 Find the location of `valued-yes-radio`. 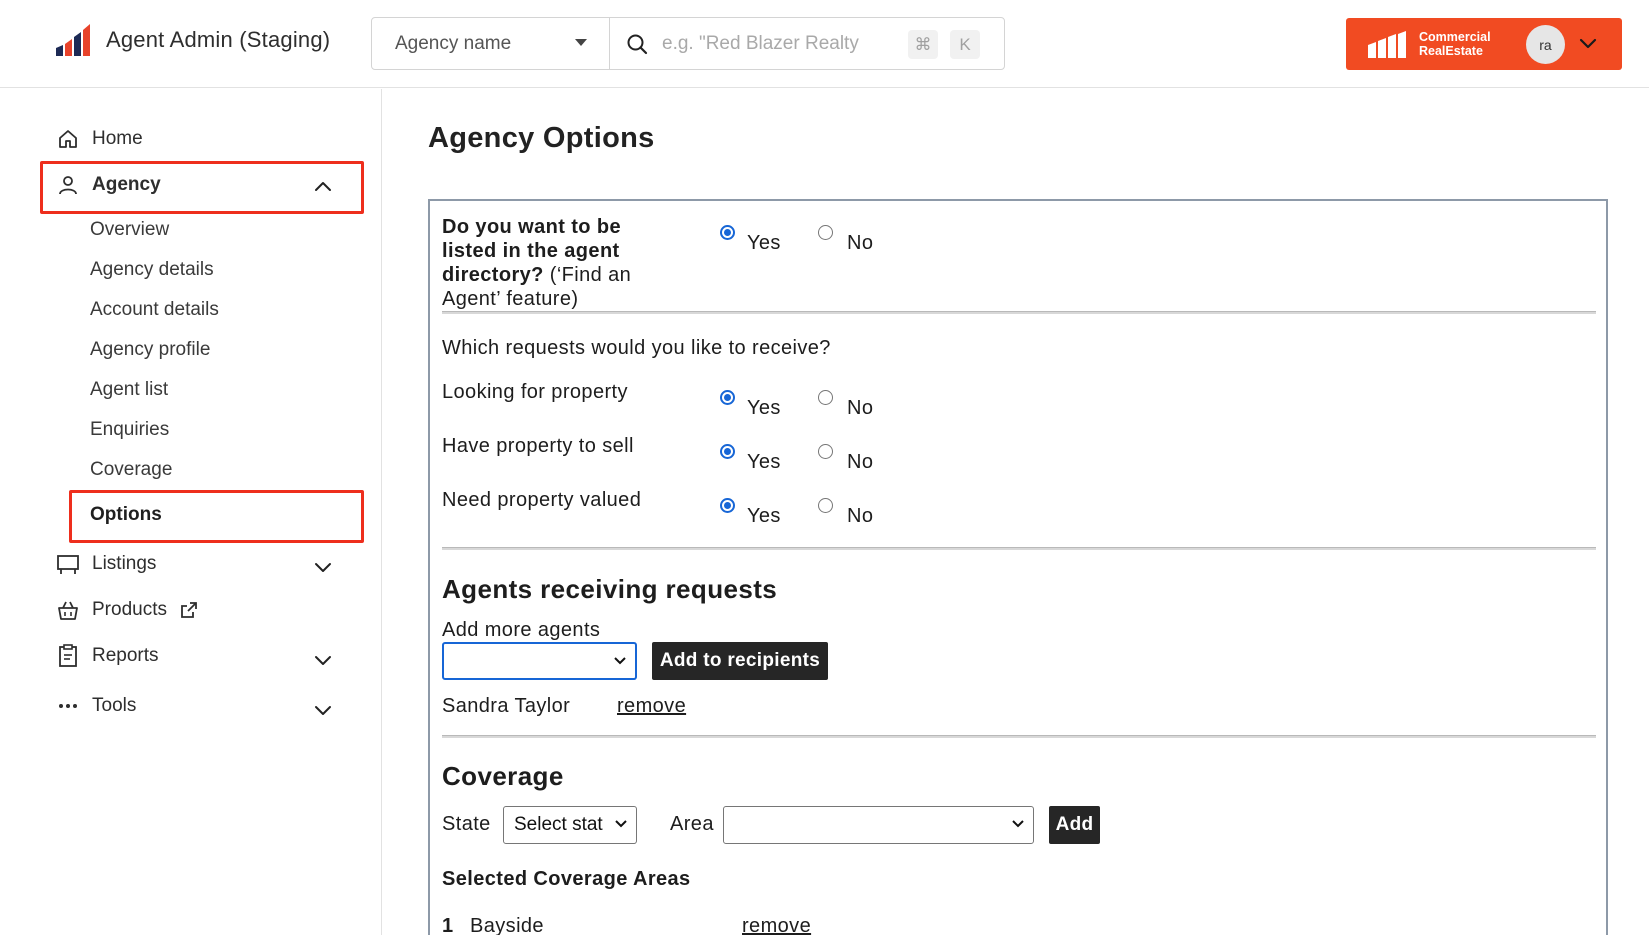

valued-yes-radio is located at coordinates (727, 505).